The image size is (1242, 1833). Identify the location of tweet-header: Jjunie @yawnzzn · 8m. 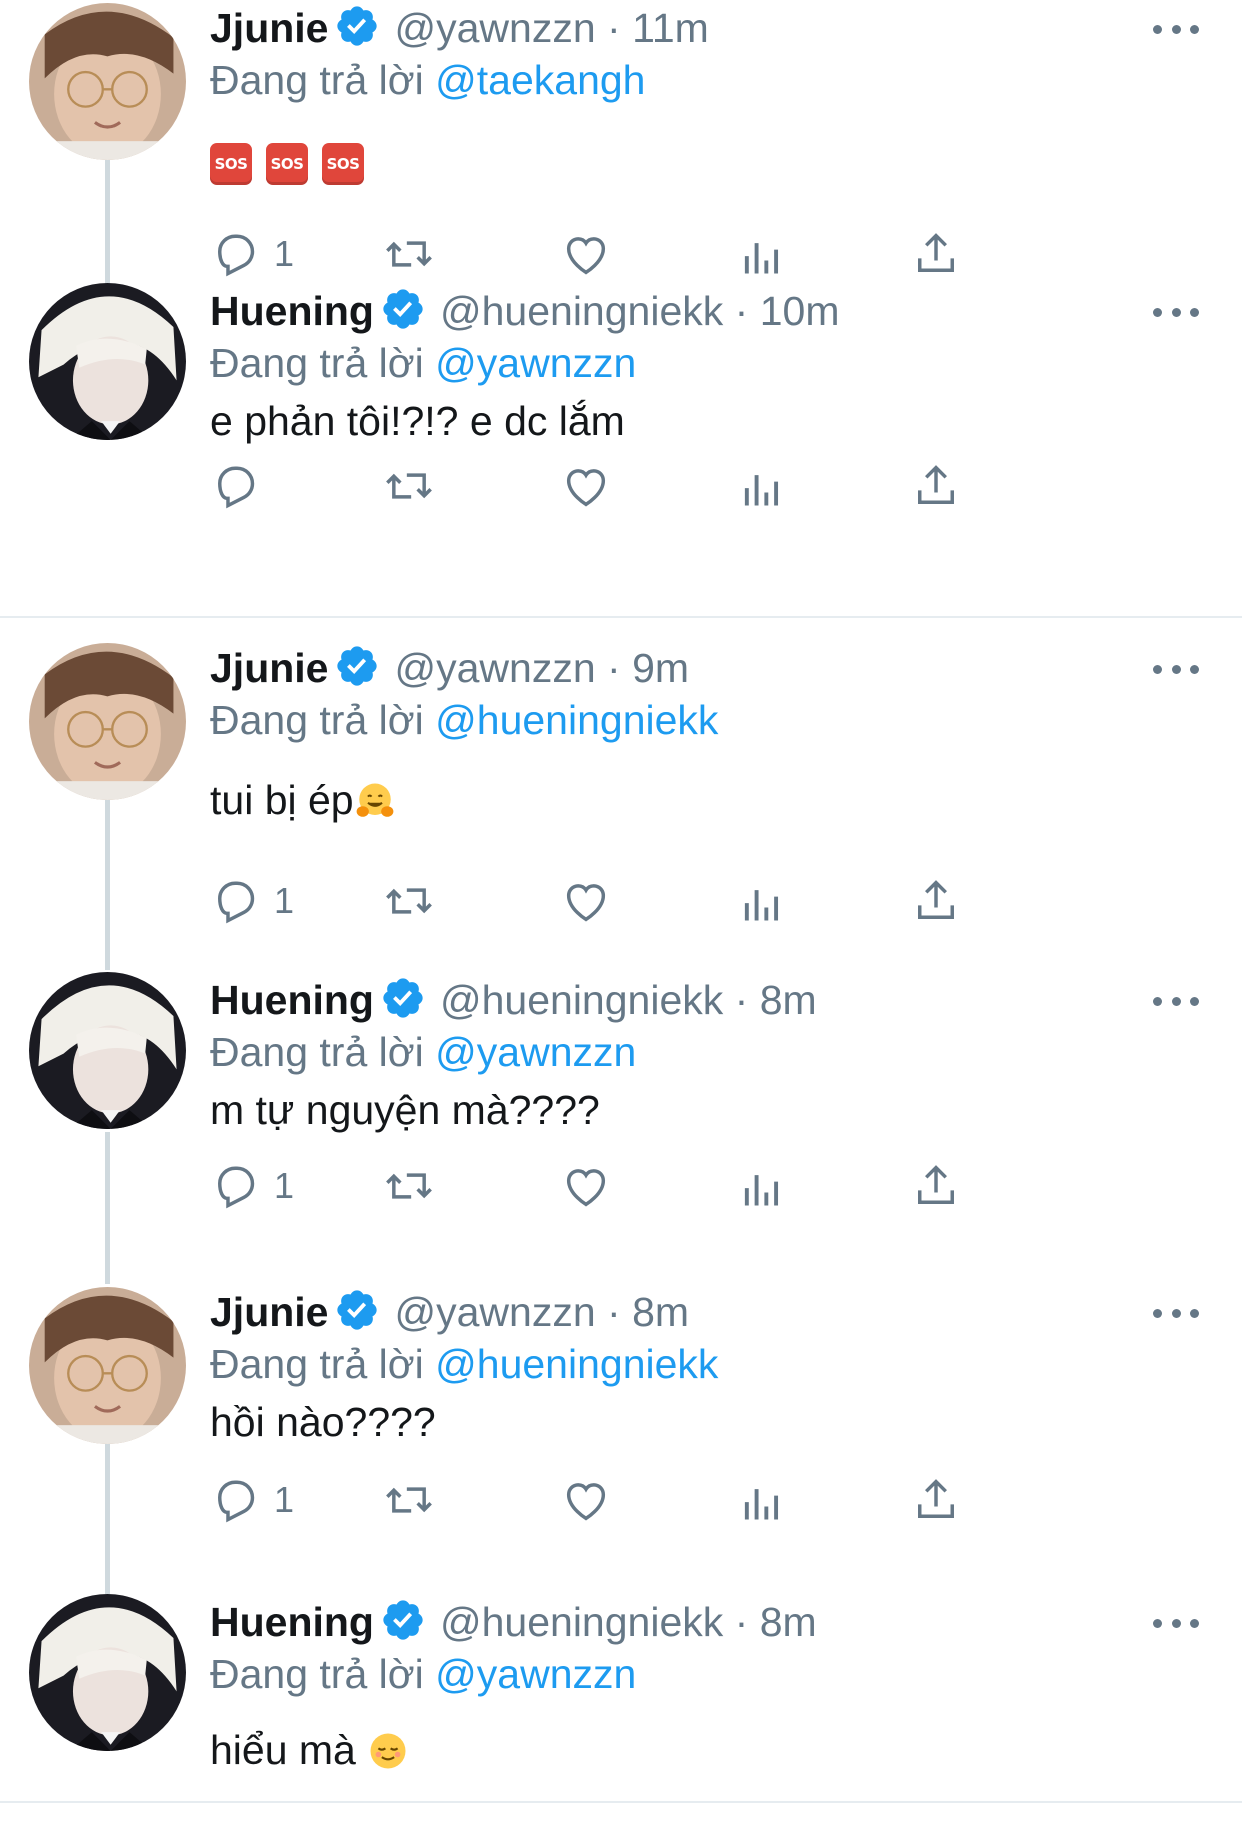
(449, 1312).